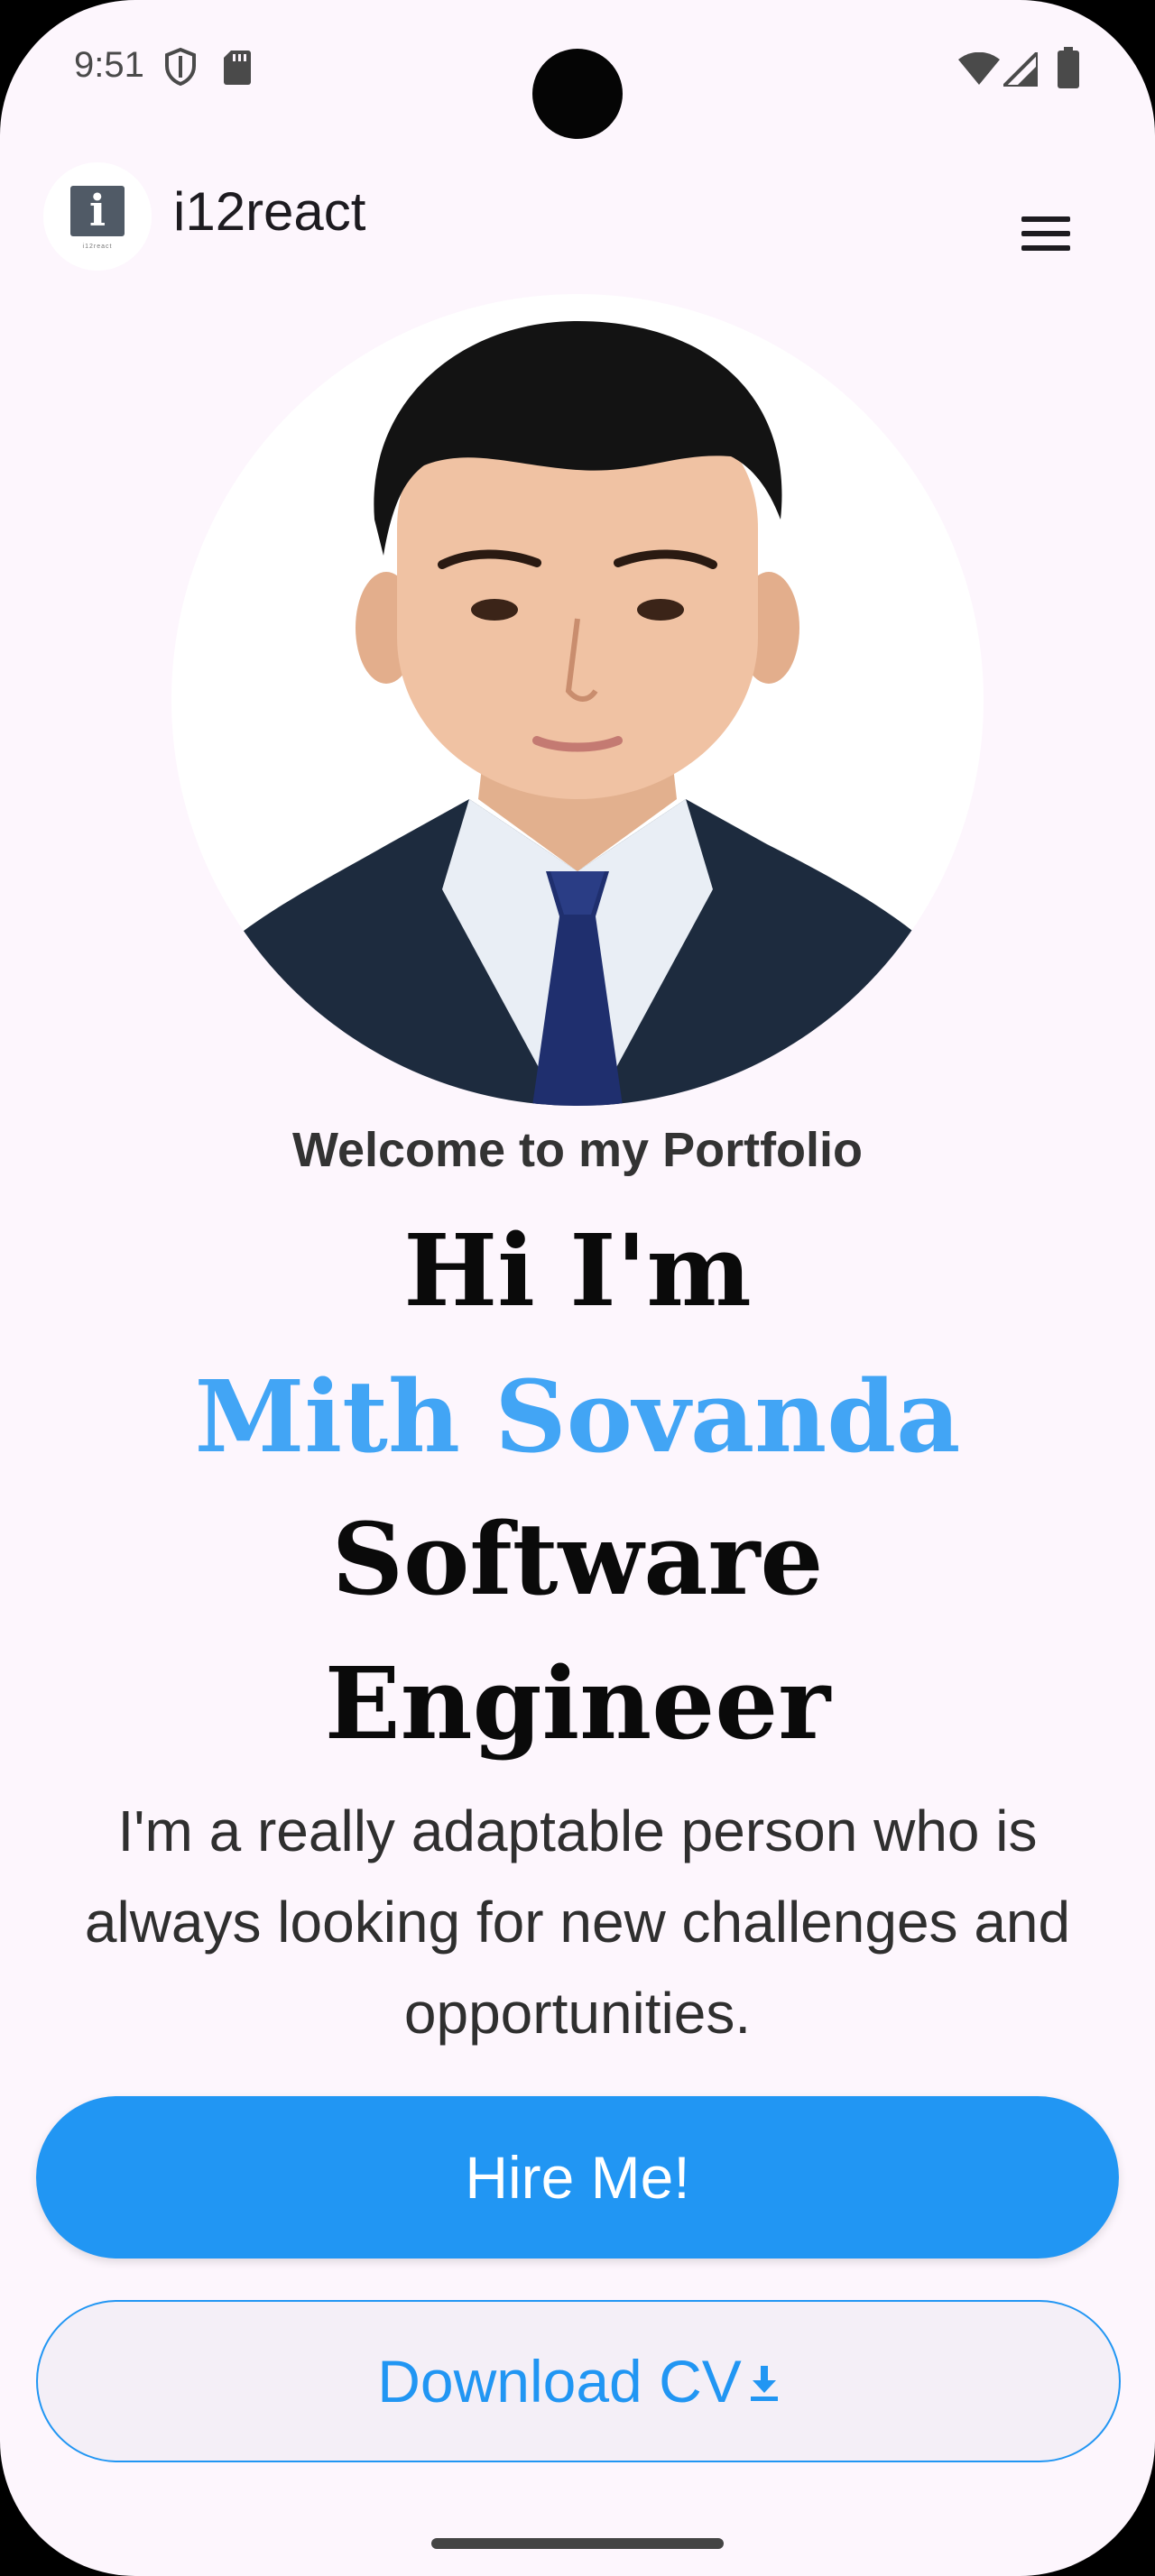  I want to click on sd-card-icon, so click(238, 70).